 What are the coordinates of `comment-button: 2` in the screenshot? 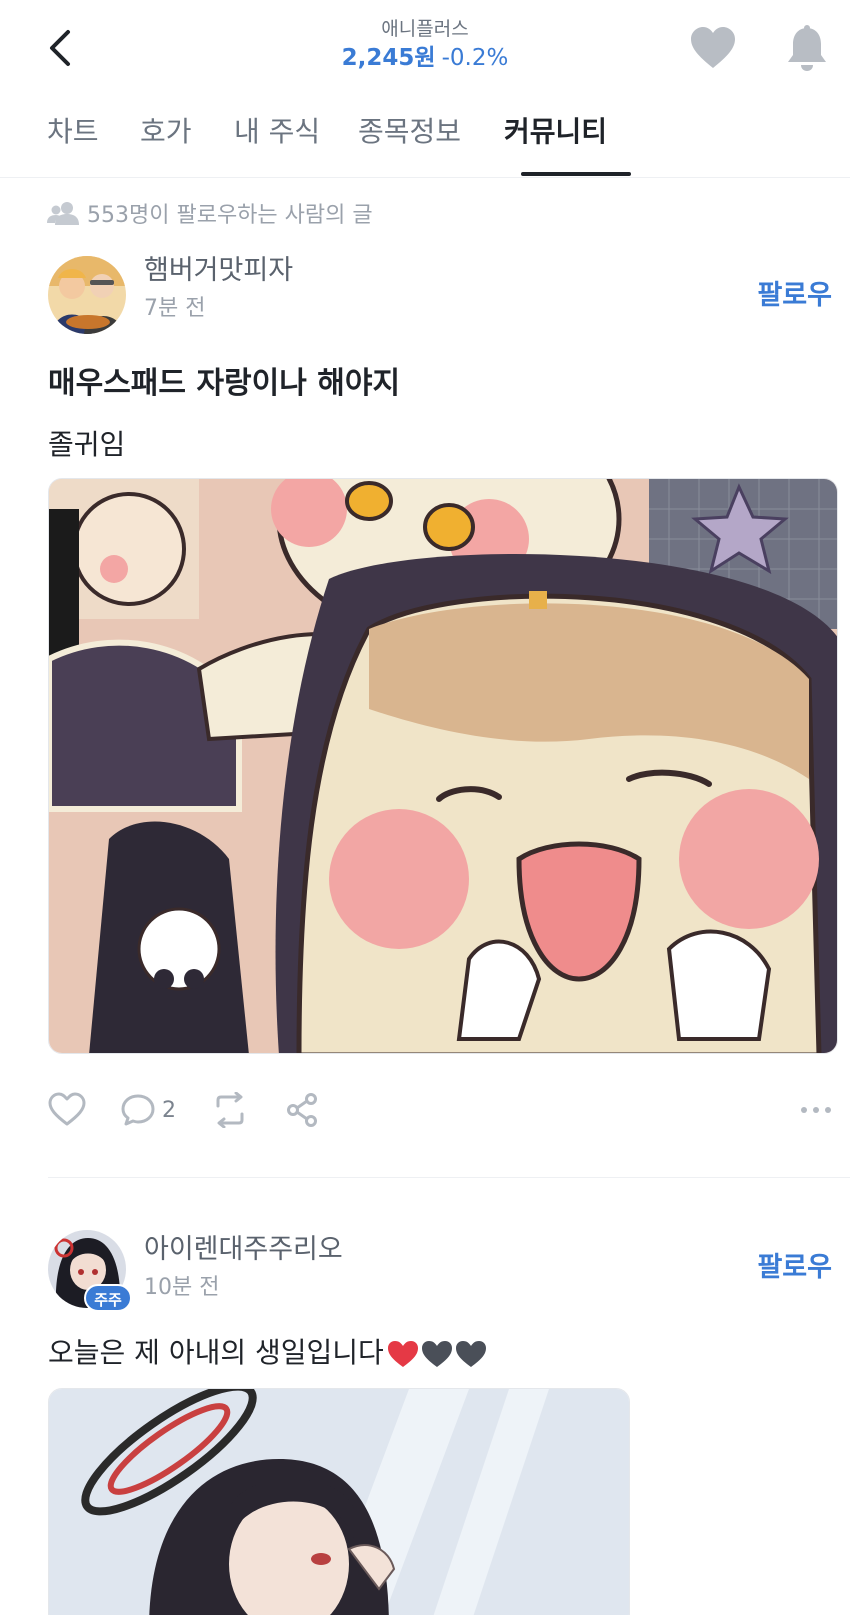 It's located at (148, 1110).